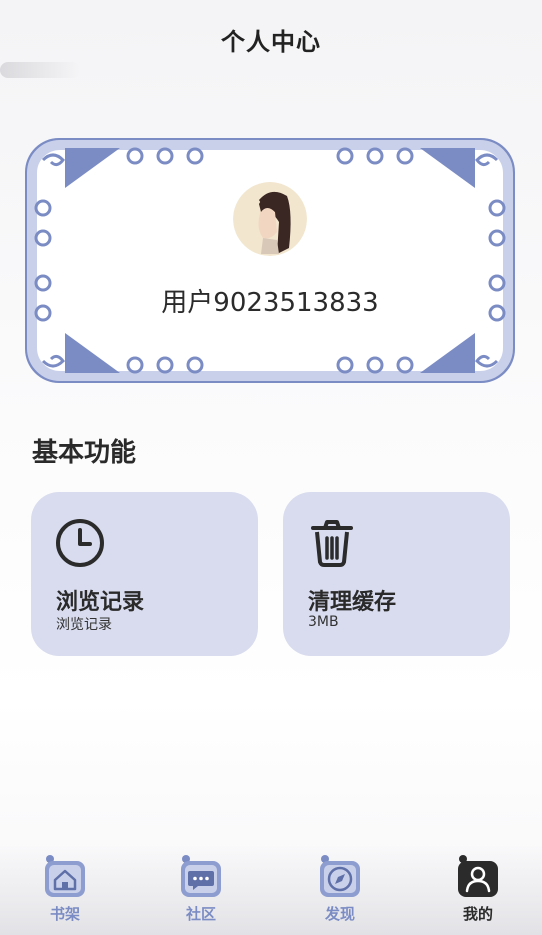 The image size is (542, 935). What do you see at coordinates (64, 914) in the screenshot?
I see `tab-label: 书架` at bounding box center [64, 914].